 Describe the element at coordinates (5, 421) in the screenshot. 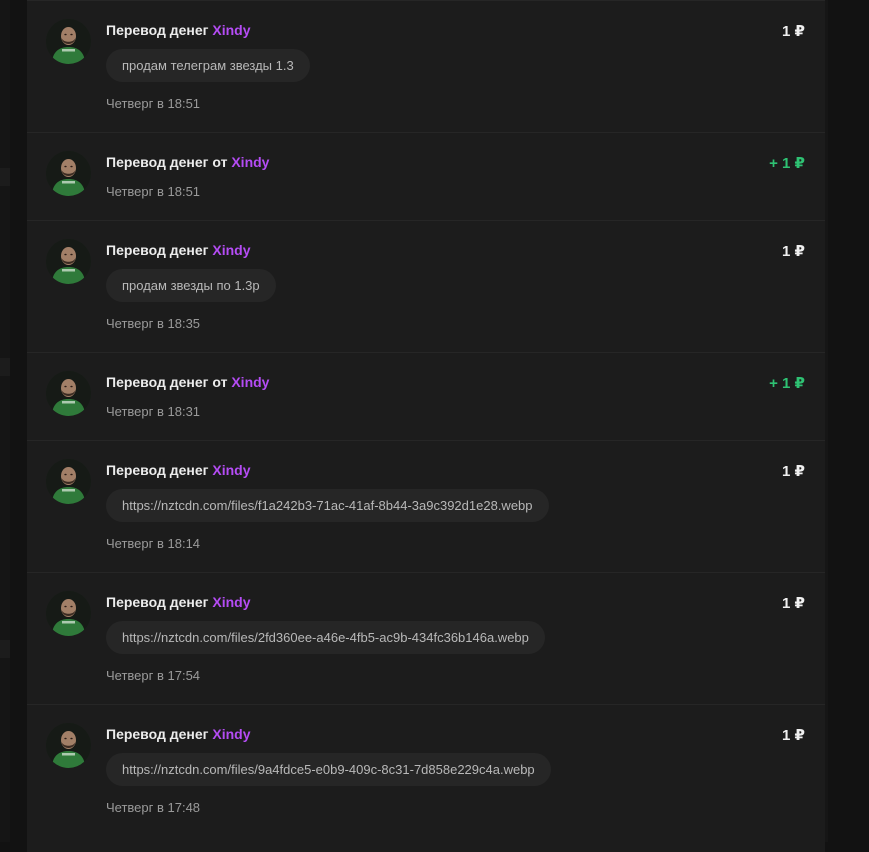

I see `left-panel-edge` at that location.